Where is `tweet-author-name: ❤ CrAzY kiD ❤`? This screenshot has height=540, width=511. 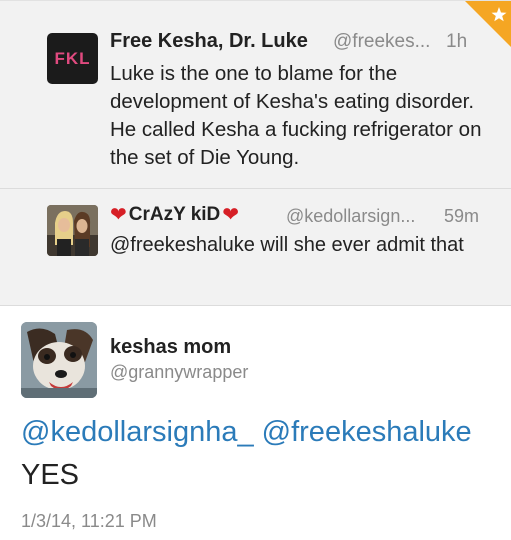
tweet-author-name: ❤ CrAzY kiD ❤ is located at coordinates (174, 215).